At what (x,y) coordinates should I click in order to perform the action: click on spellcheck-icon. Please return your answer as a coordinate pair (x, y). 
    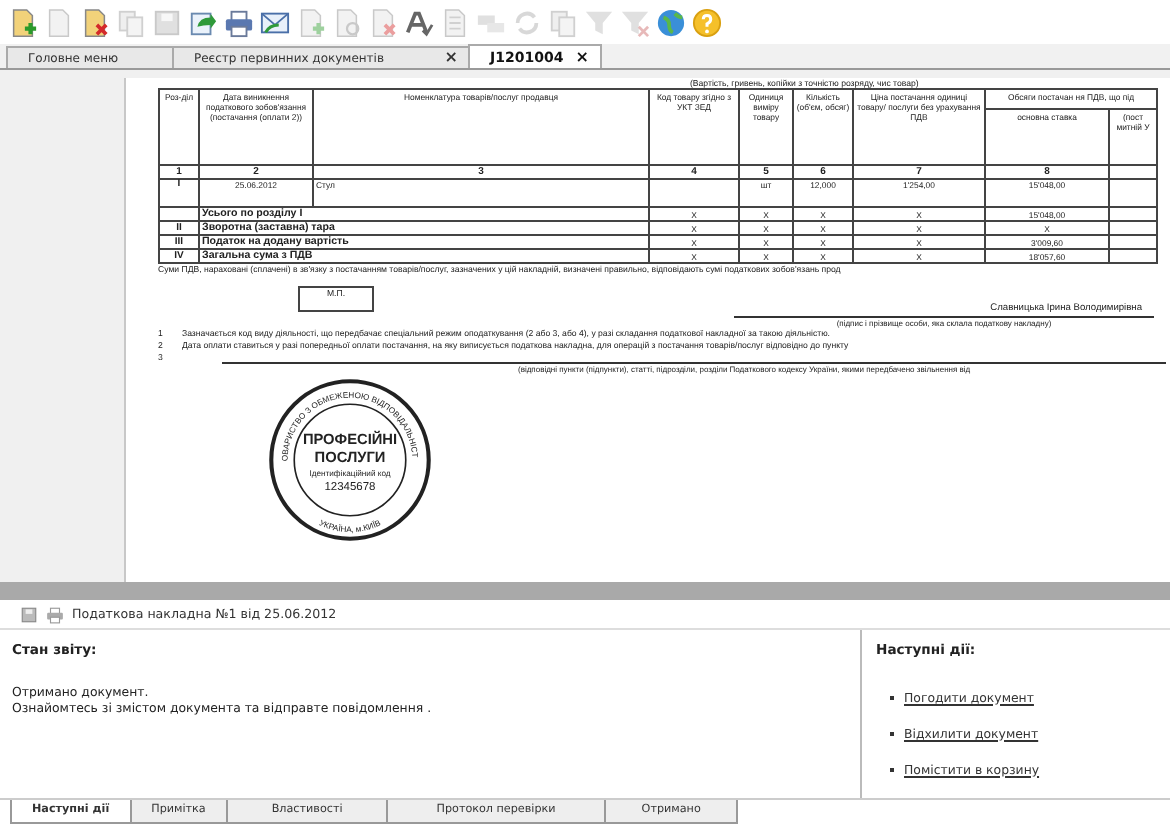
    Looking at the image, I should click on (419, 22).